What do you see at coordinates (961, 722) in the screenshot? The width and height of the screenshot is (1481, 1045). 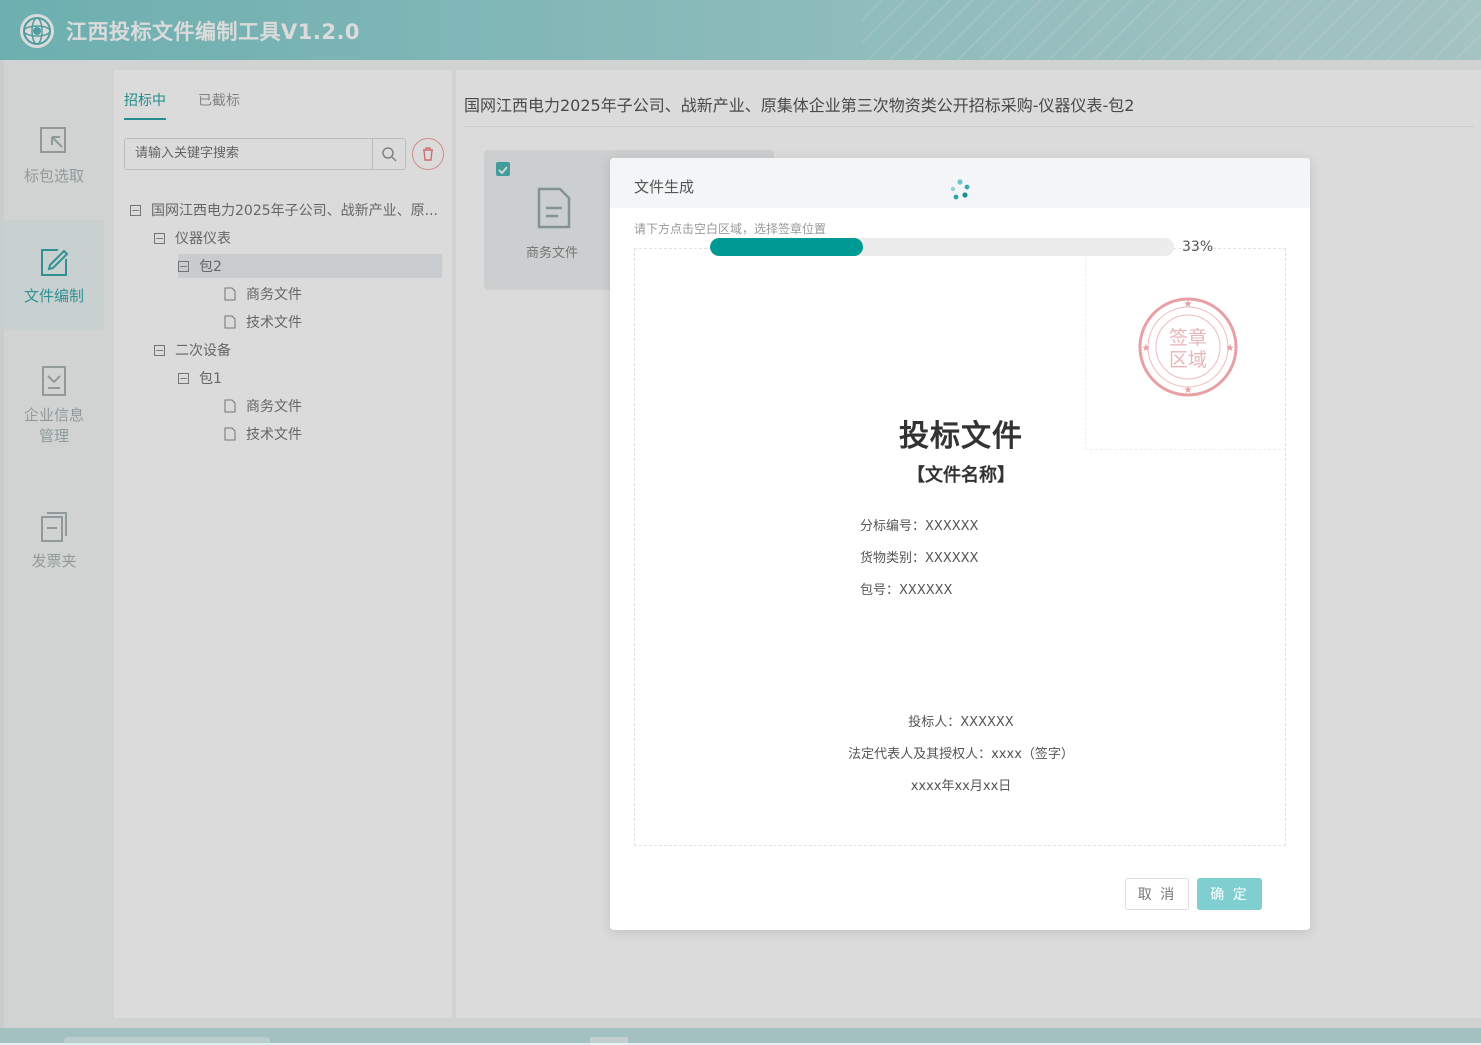 I see `bidder-line: 投标人：XXXXXX` at bounding box center [961, 722].